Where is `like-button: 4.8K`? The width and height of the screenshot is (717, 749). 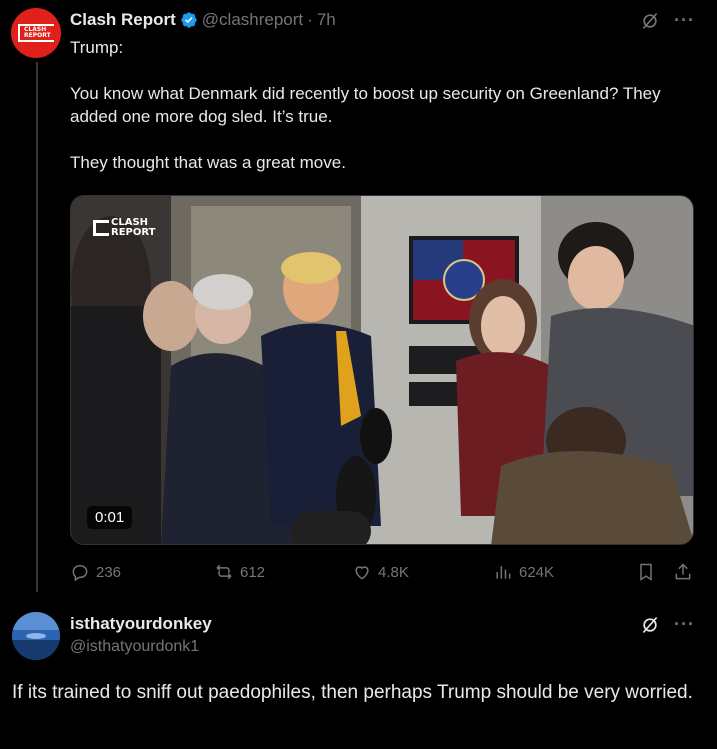 like-button: 4.8K is located at coordinates (380, 572).